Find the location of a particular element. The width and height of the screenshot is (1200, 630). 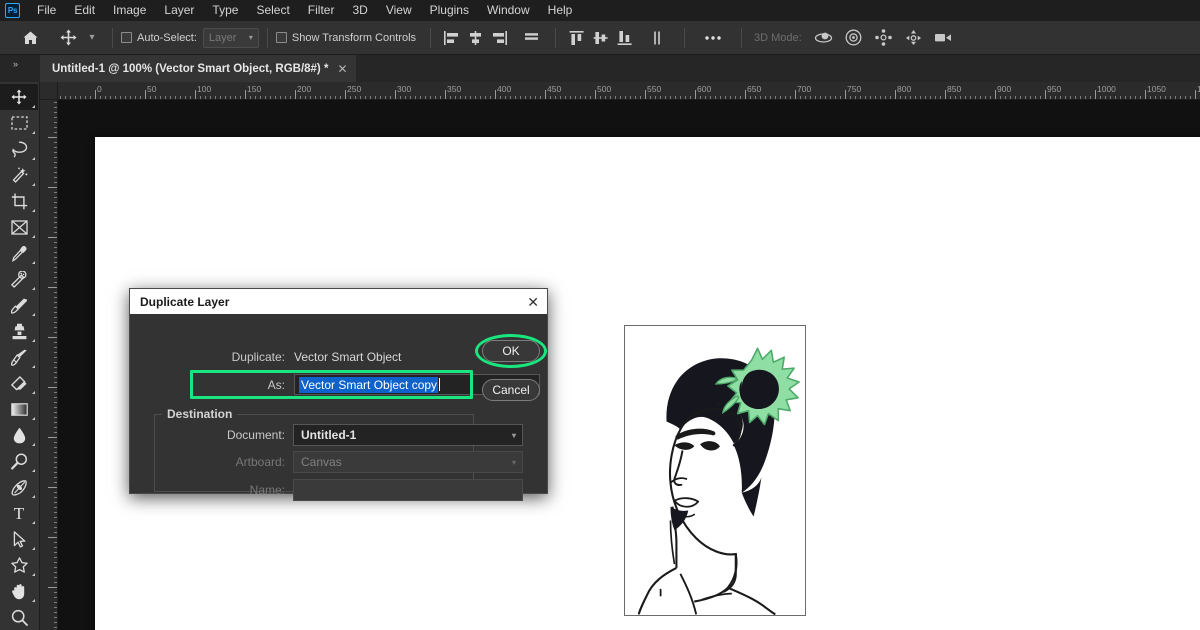

type-tool: T is located at coordinates (19, 513).